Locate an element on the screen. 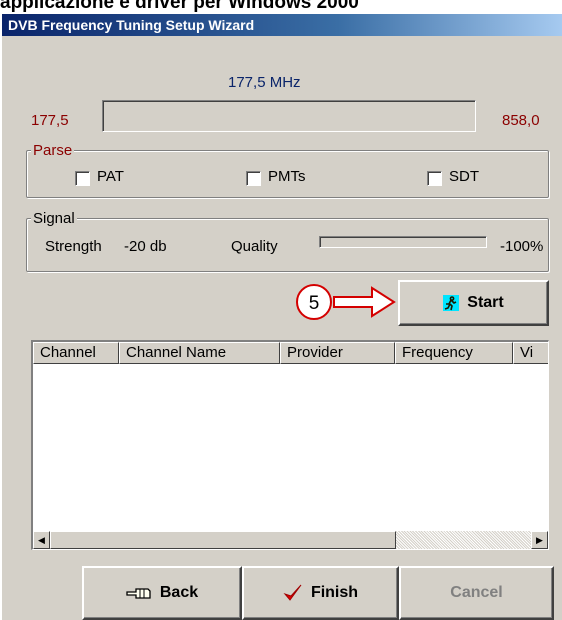  finish-button: Finish is located at coordinates (320, 593).